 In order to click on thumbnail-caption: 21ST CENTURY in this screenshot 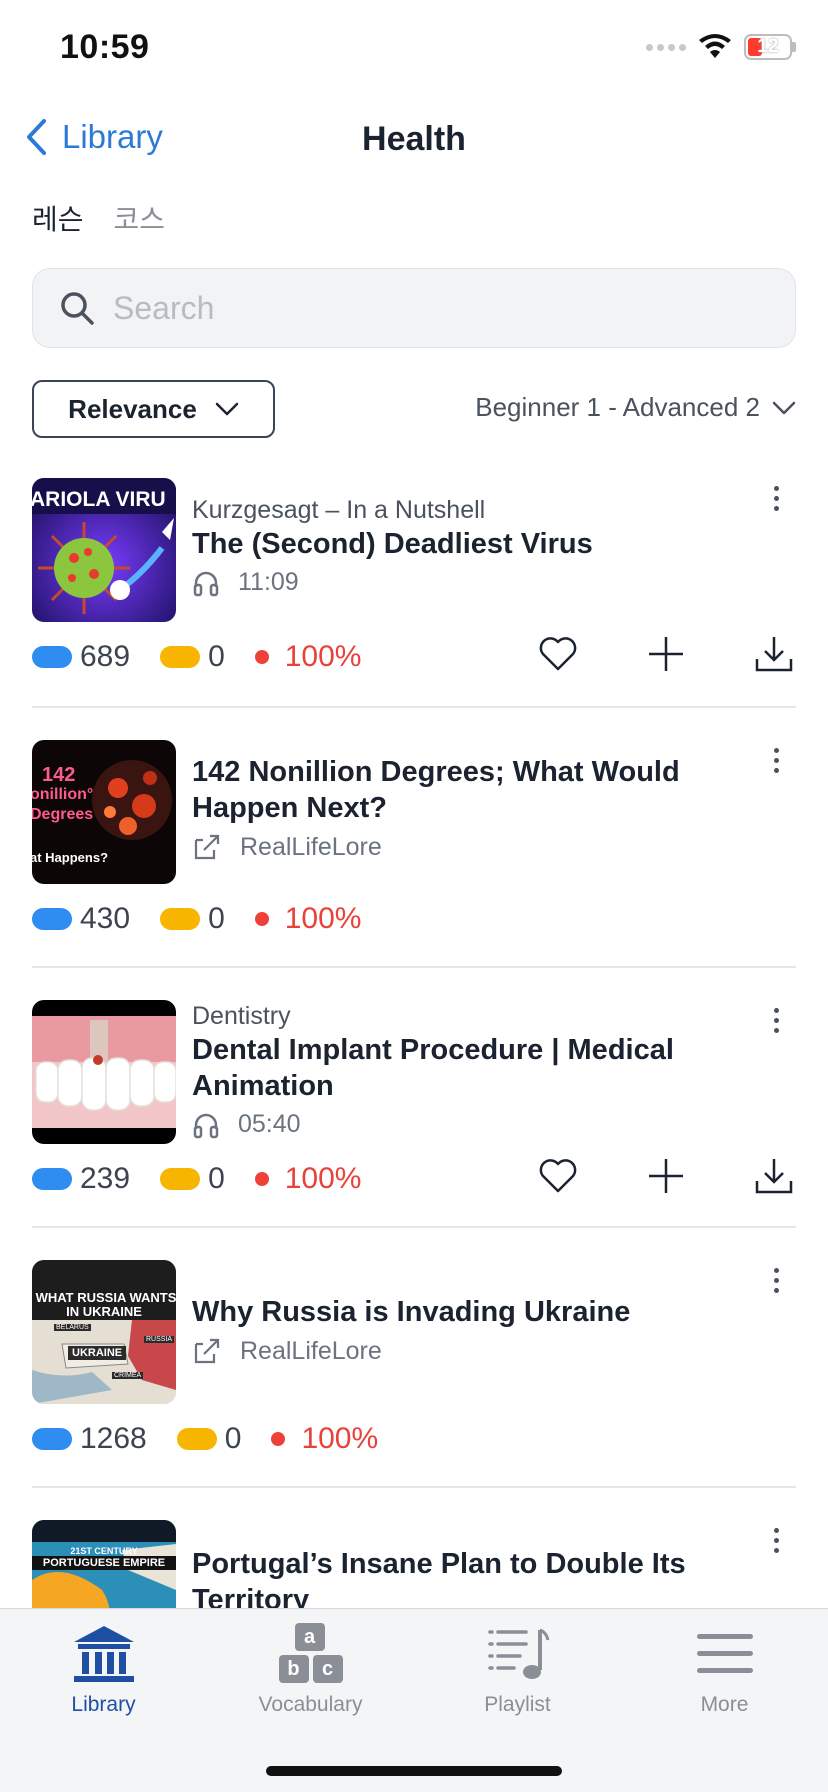, I will do `click(104, 1551)`.